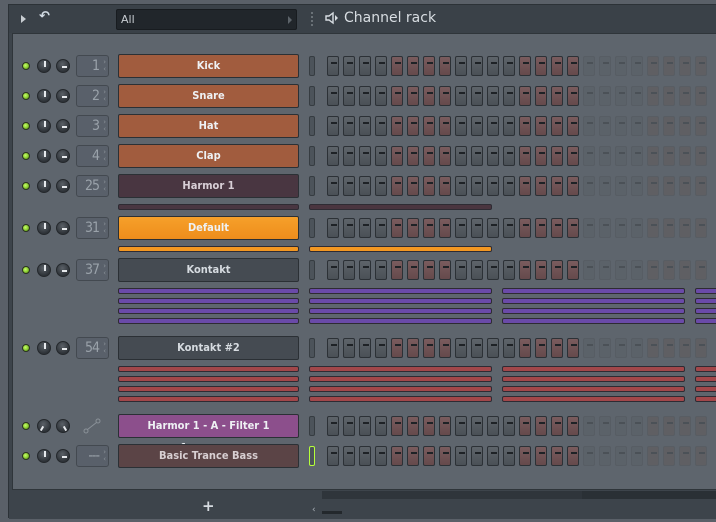 The width and height of the screenshot is (716, 522). Describe the element at coordinates (208, 66) in the screenshot. I see `channel-button: Kick` at that location.